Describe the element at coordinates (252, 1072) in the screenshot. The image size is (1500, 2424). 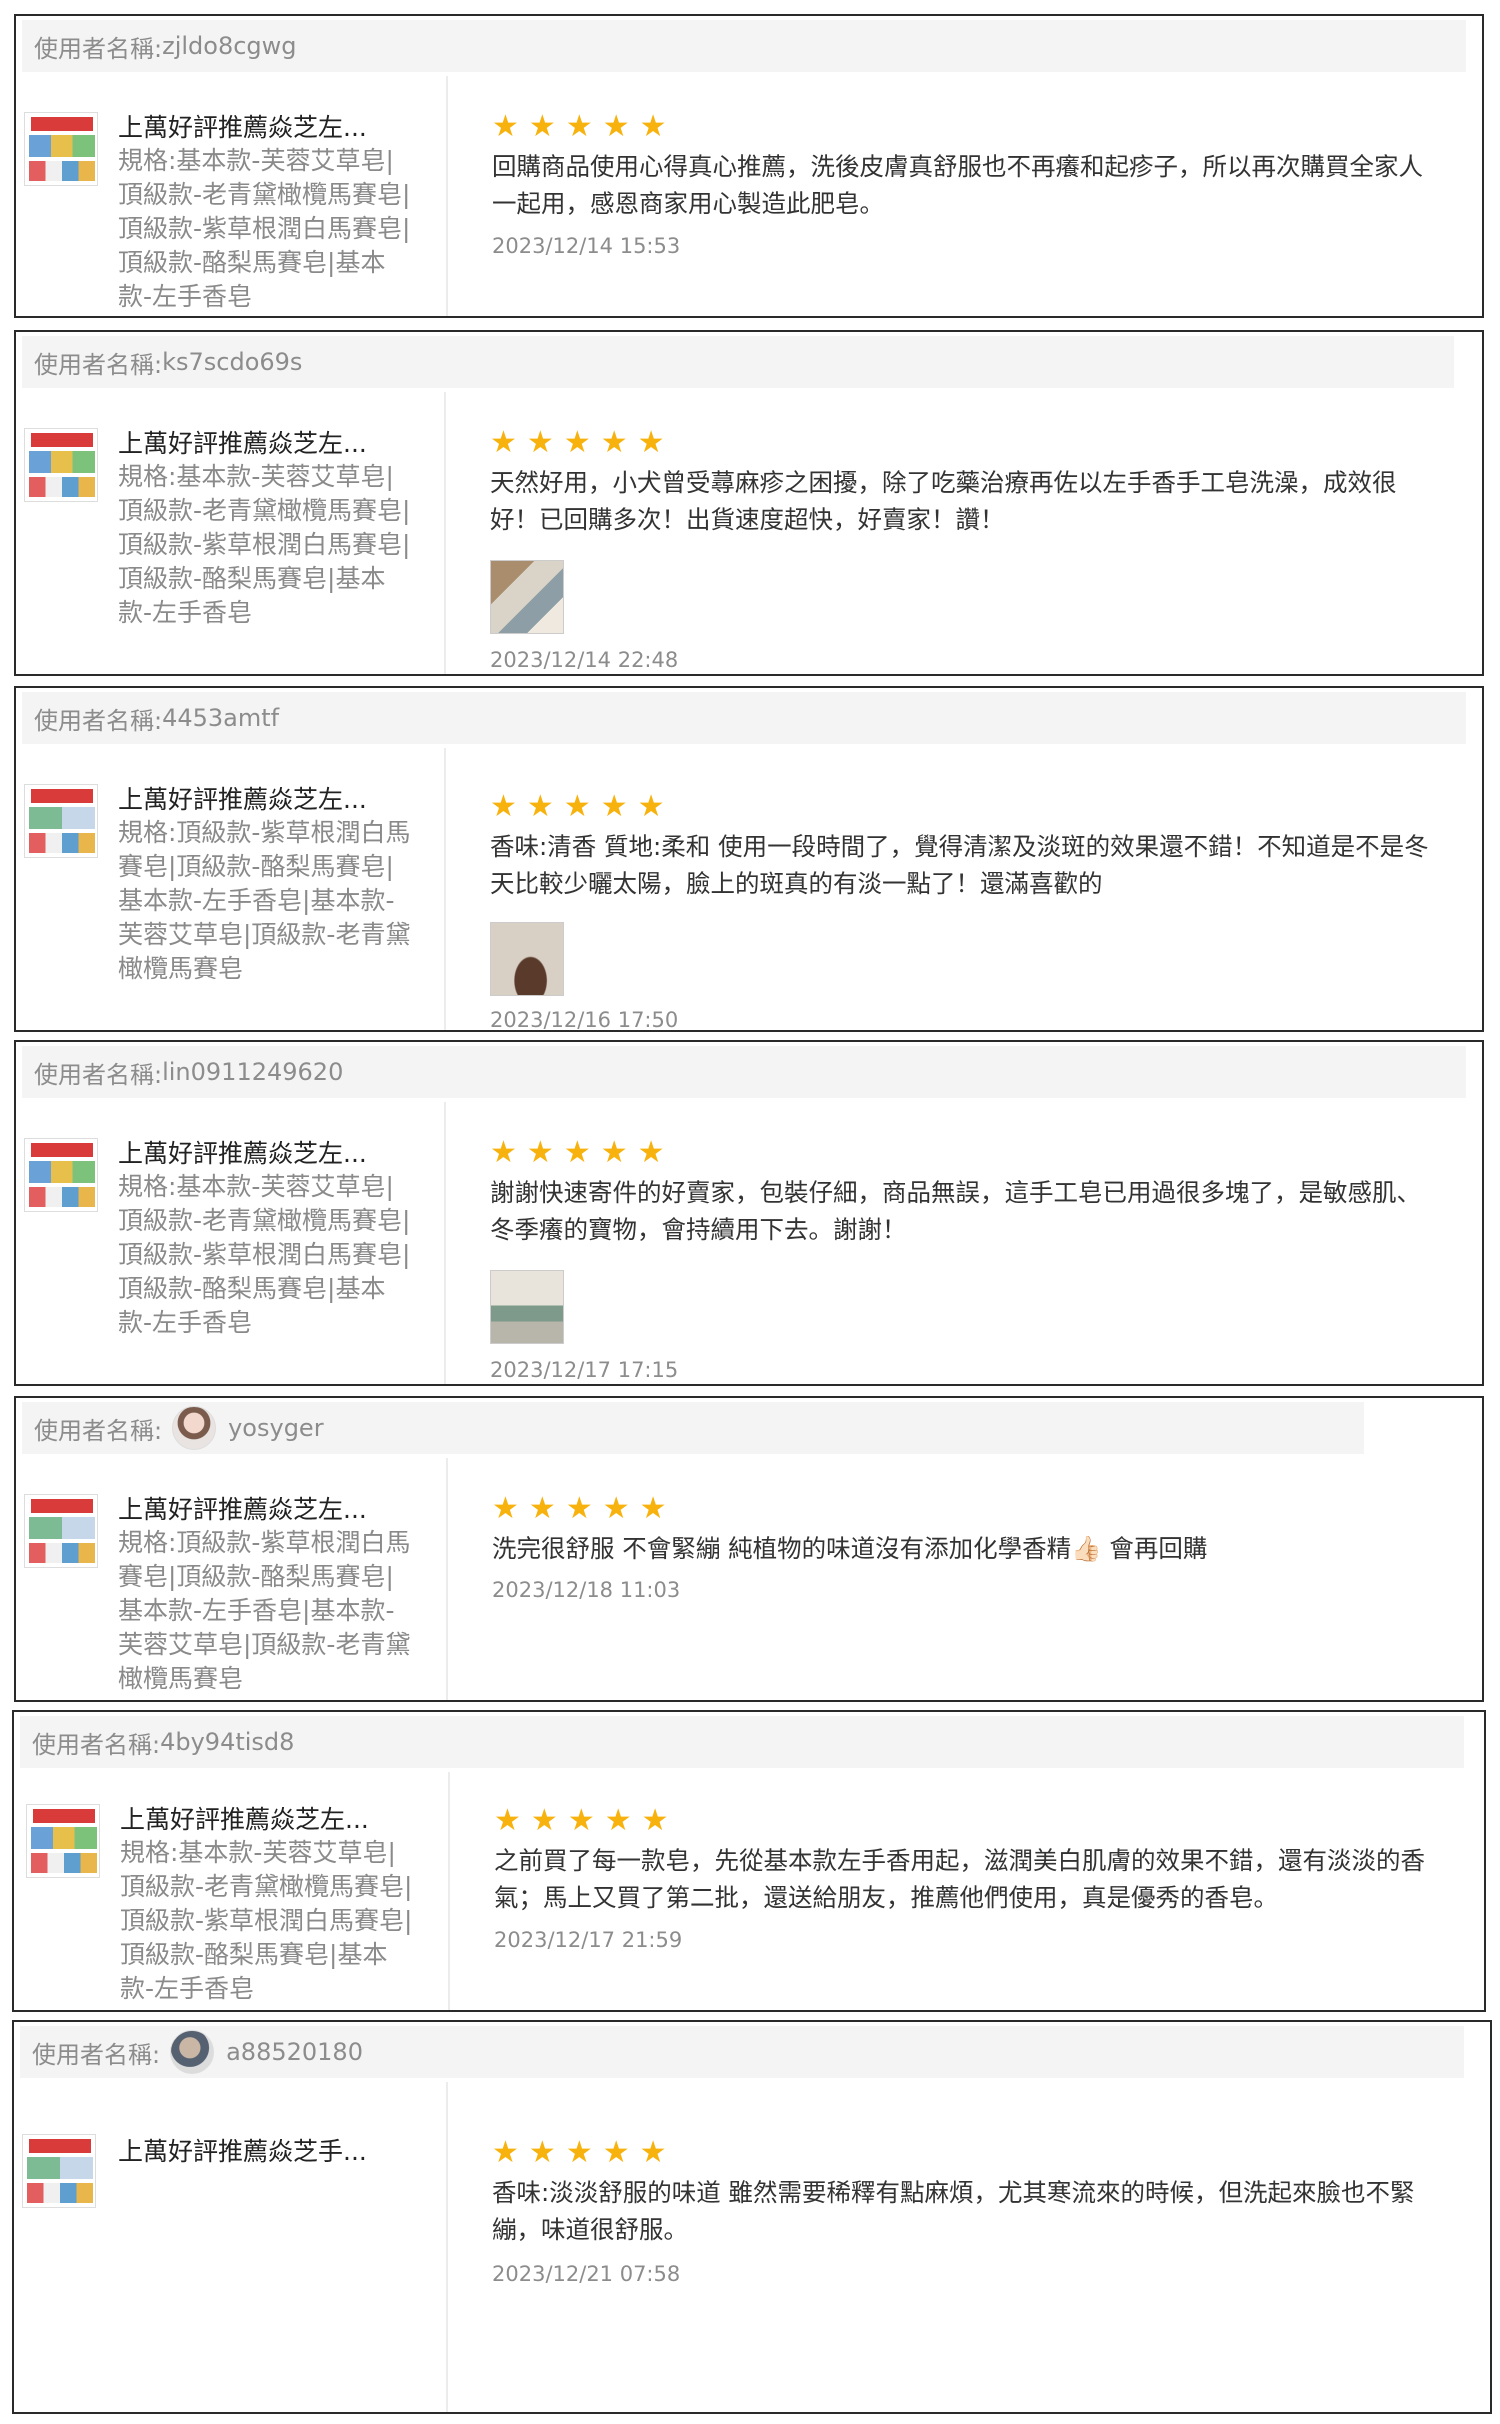
I see `username: lin0911249620` at that location.